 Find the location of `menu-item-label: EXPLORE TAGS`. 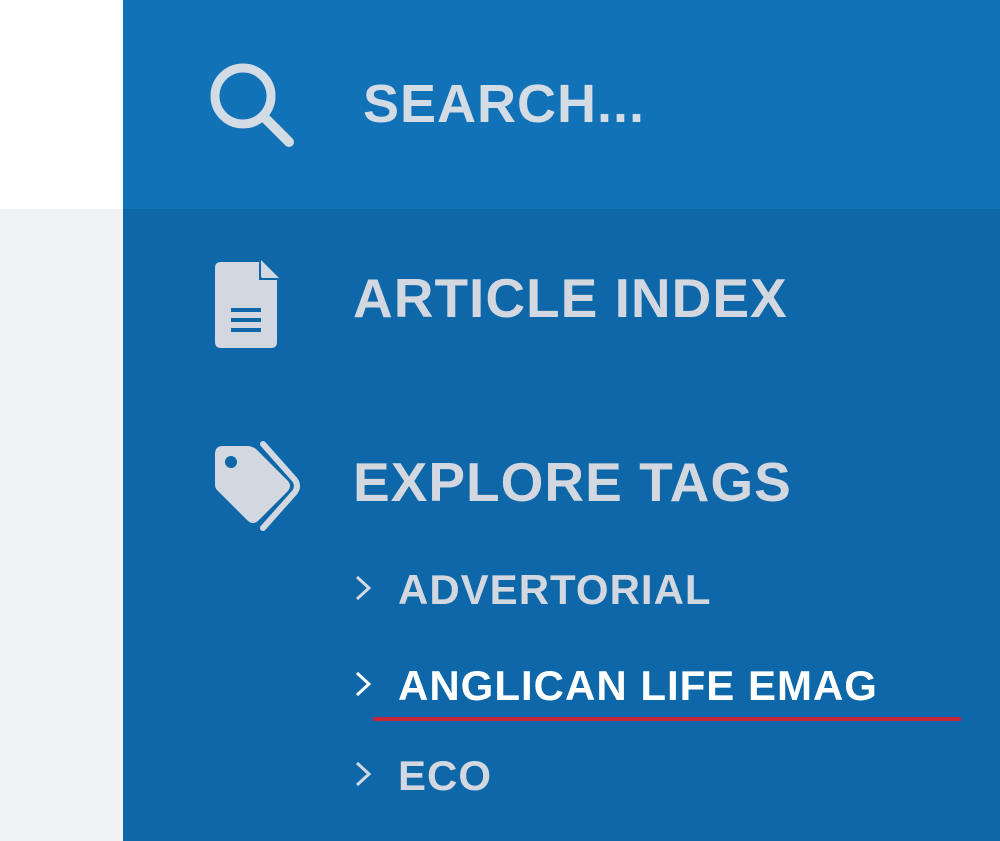

menu-item-label: EXPLORE TAGS is located at coordinates (572, 482).